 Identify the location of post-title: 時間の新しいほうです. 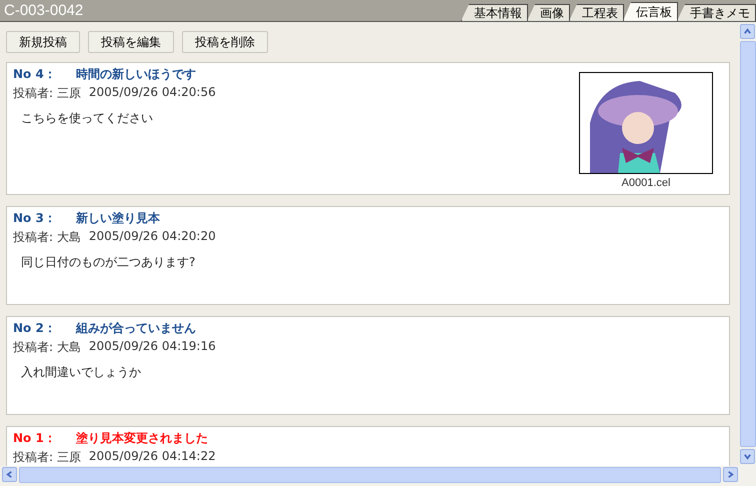
(136, 74).